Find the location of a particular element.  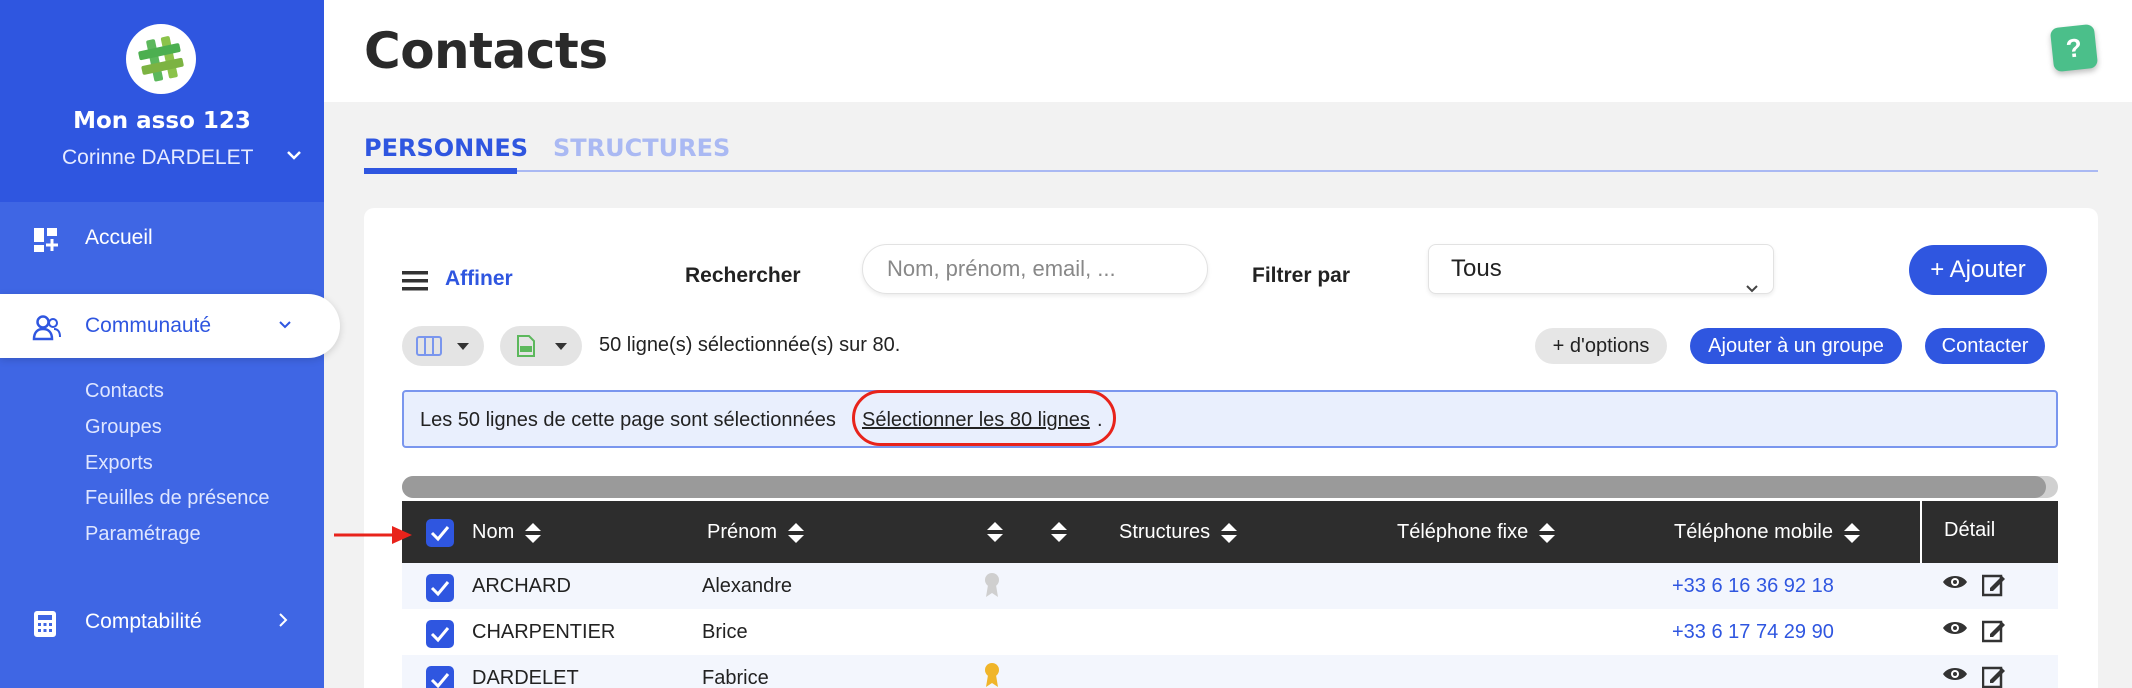

scrollbar-thumb is located at coordinates (1224, 487).